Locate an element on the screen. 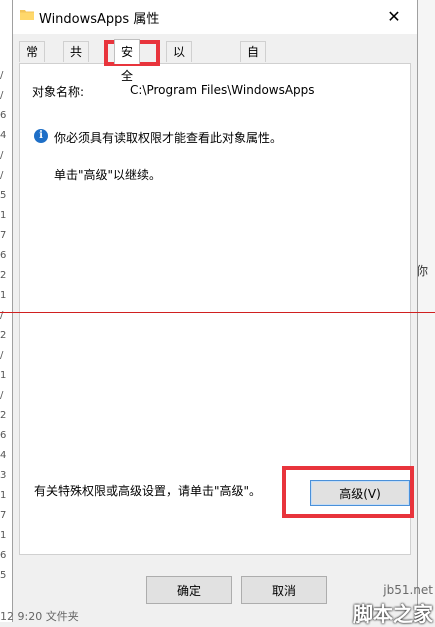 The height and width of the screenshot is (627, 435). title-bar: WindowsApps 属性 ✕ is located at coordinates (215, 17).